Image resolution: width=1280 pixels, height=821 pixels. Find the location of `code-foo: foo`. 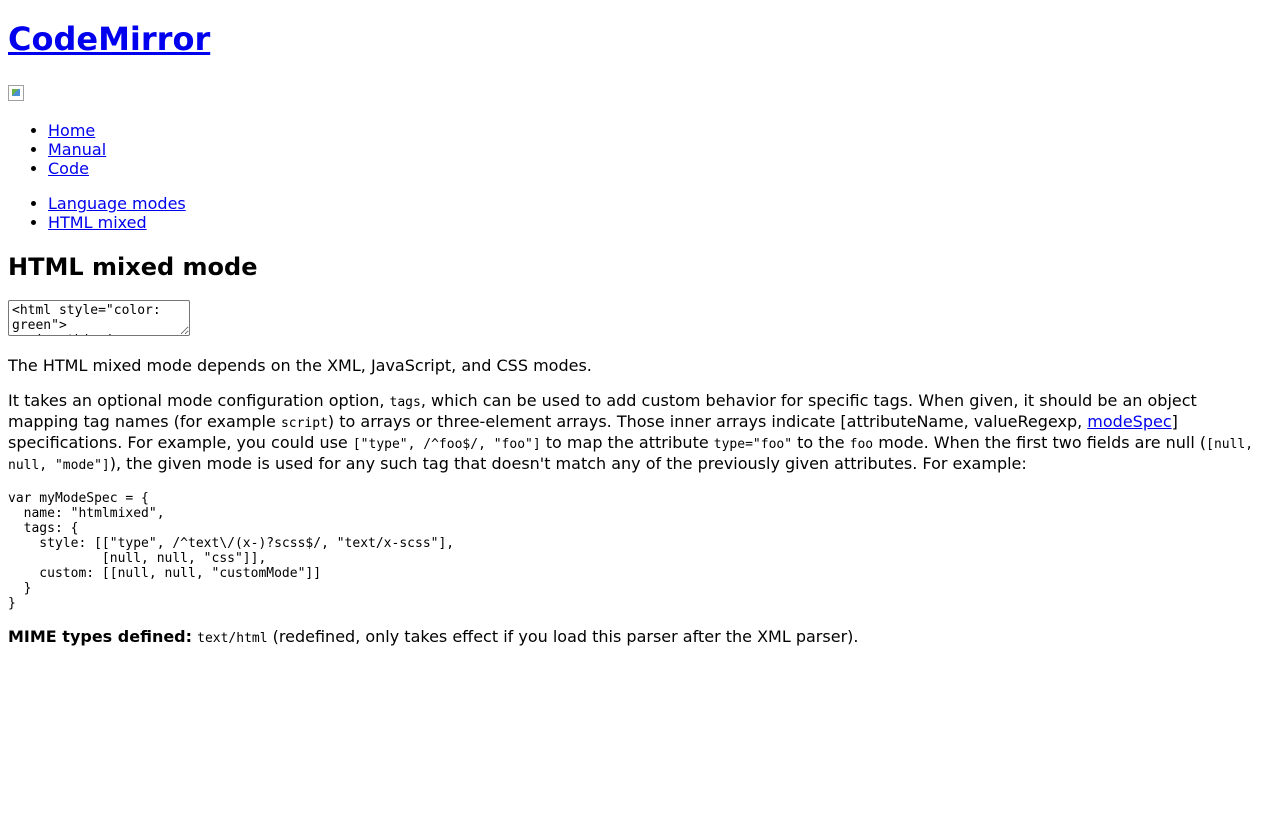

code-foo: foo is located at coordinates (861, 444).